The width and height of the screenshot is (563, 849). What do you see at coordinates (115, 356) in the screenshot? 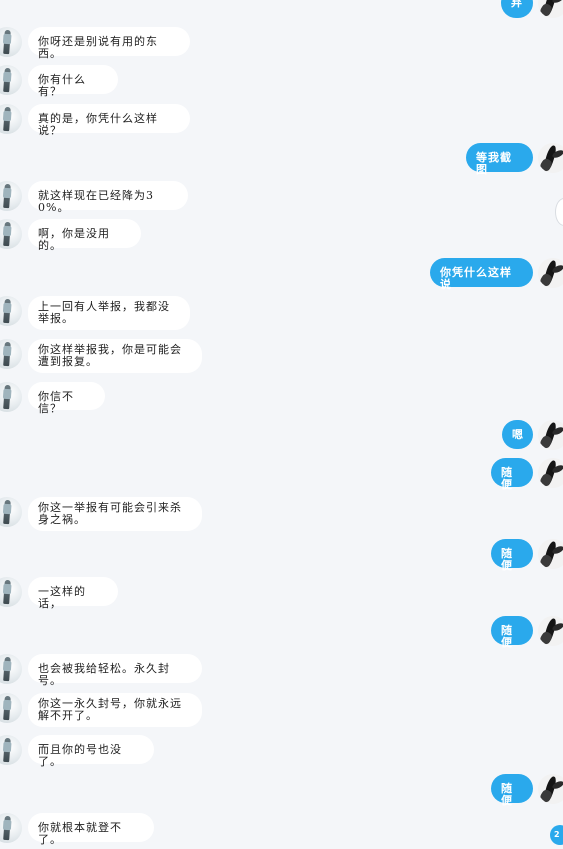
I see `incoming-message-bubble: 你这样举报我，你是可能会遭到报复。` at bounding box center [115, 356].